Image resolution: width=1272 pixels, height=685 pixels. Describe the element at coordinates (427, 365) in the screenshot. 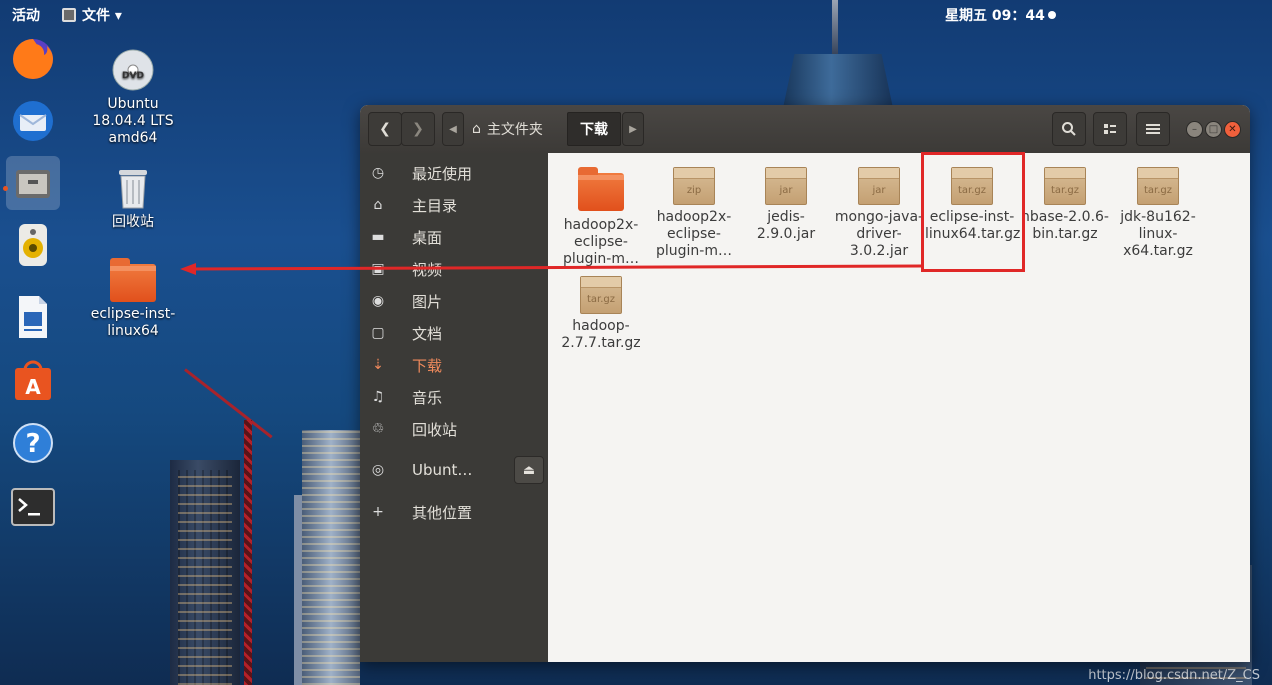

I see `sidebar-item-label: 下载` at that location.